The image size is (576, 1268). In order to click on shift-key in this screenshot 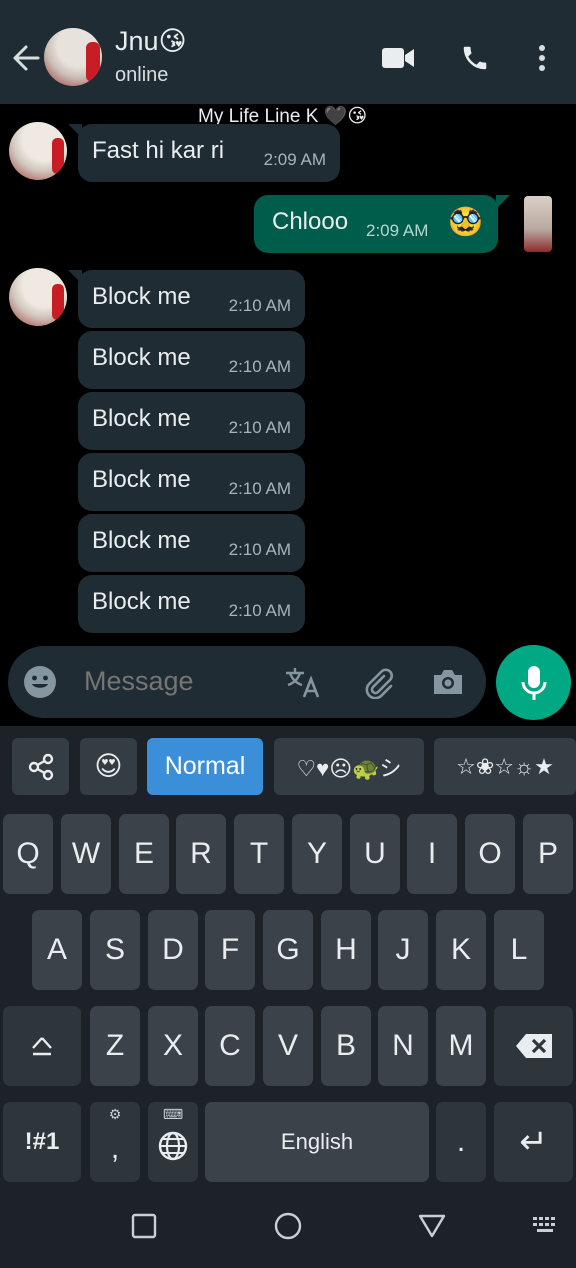, I will do `click(42, 1046)`.